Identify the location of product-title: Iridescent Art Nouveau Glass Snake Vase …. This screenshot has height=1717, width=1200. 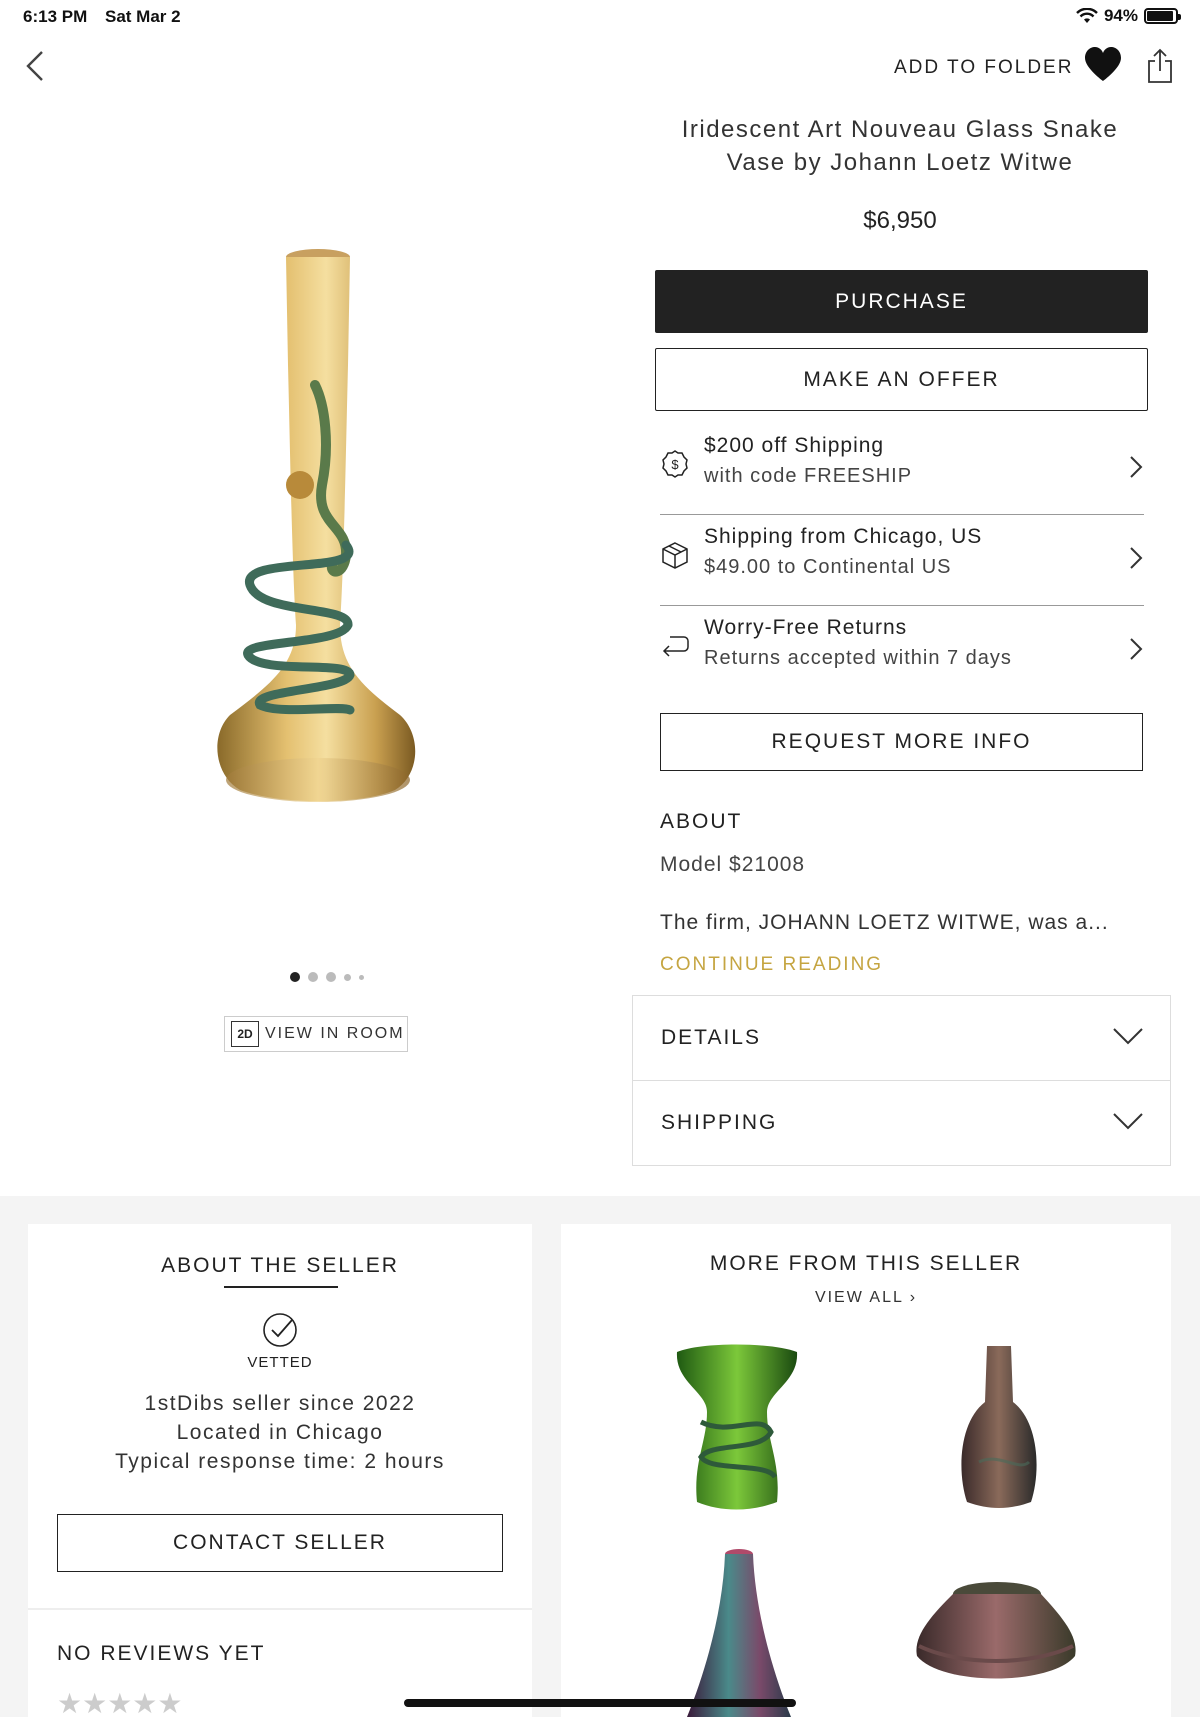
(900, 146).